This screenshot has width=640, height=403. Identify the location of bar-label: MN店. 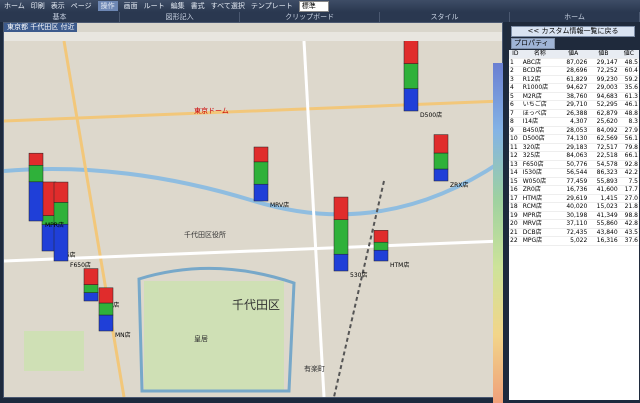
(123, 335).